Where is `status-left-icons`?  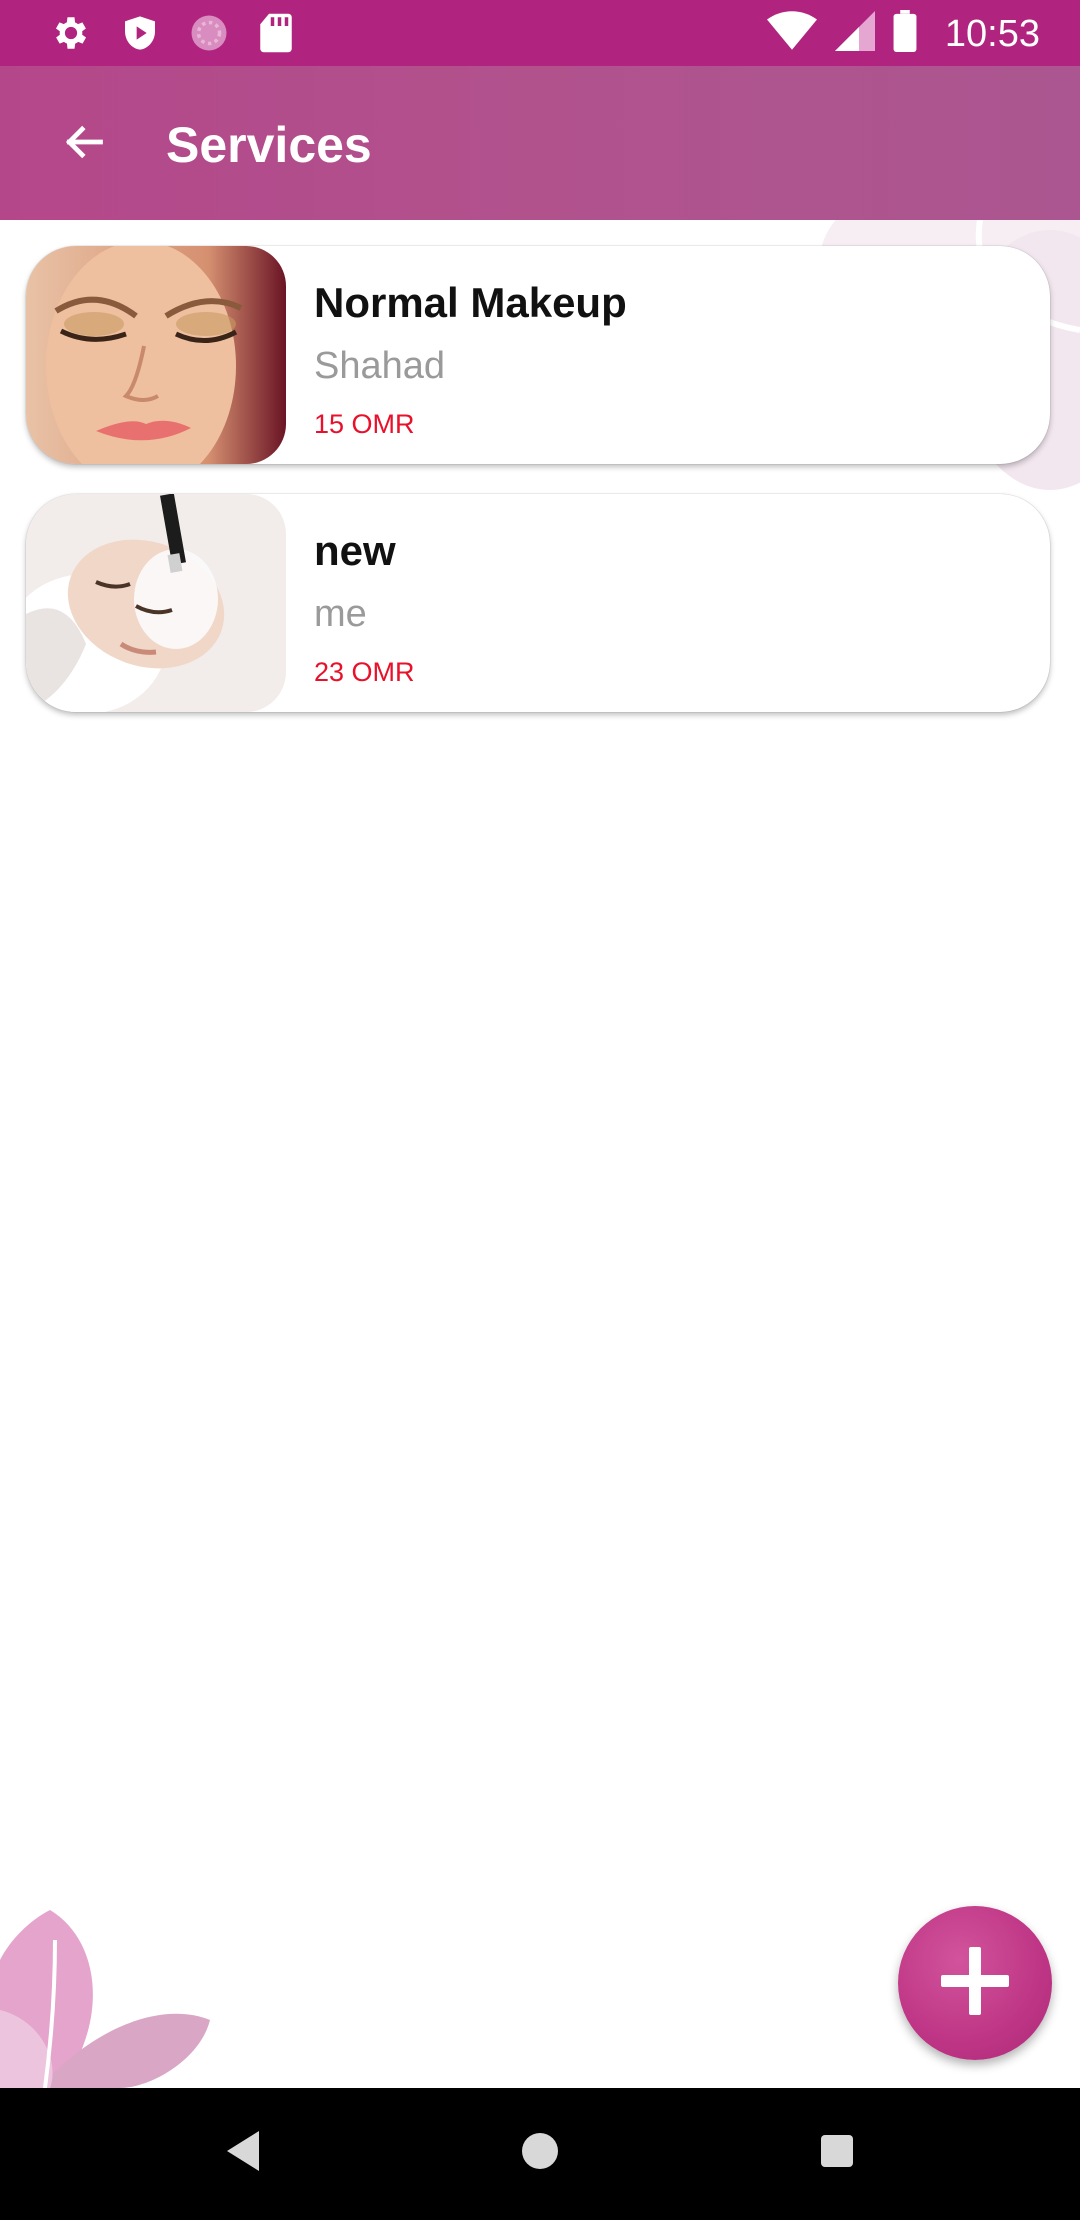
status-left-icons is located at coordinates (172, 35).